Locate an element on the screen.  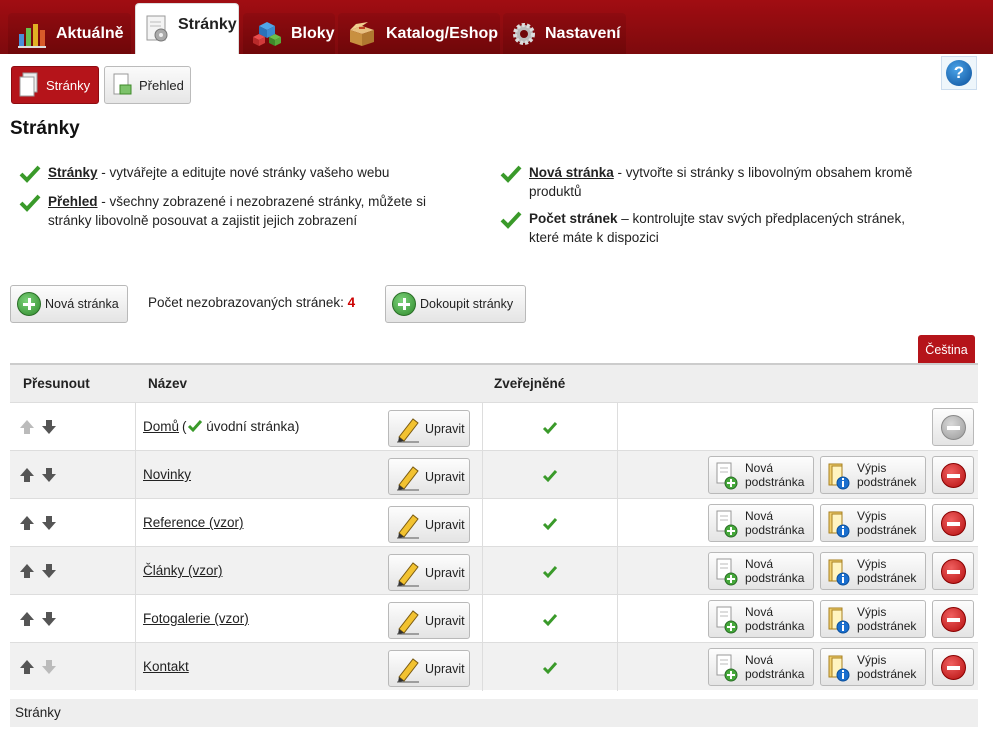
subtab-pages: Stránky is located at coordinates (55, 85).